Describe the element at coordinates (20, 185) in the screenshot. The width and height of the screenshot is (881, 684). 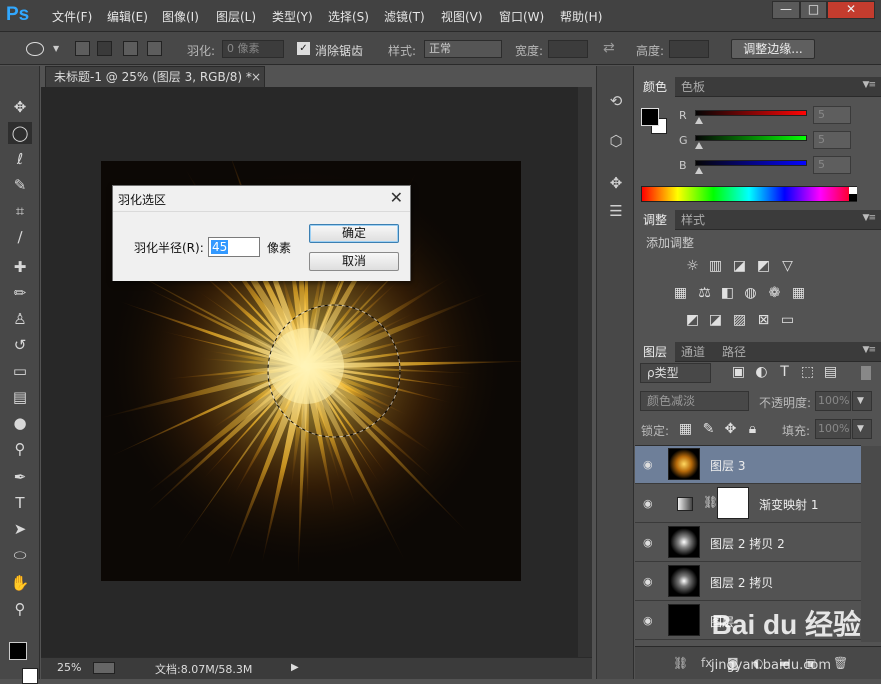
I see `quick-select-tool-icon: ✎` at that location.